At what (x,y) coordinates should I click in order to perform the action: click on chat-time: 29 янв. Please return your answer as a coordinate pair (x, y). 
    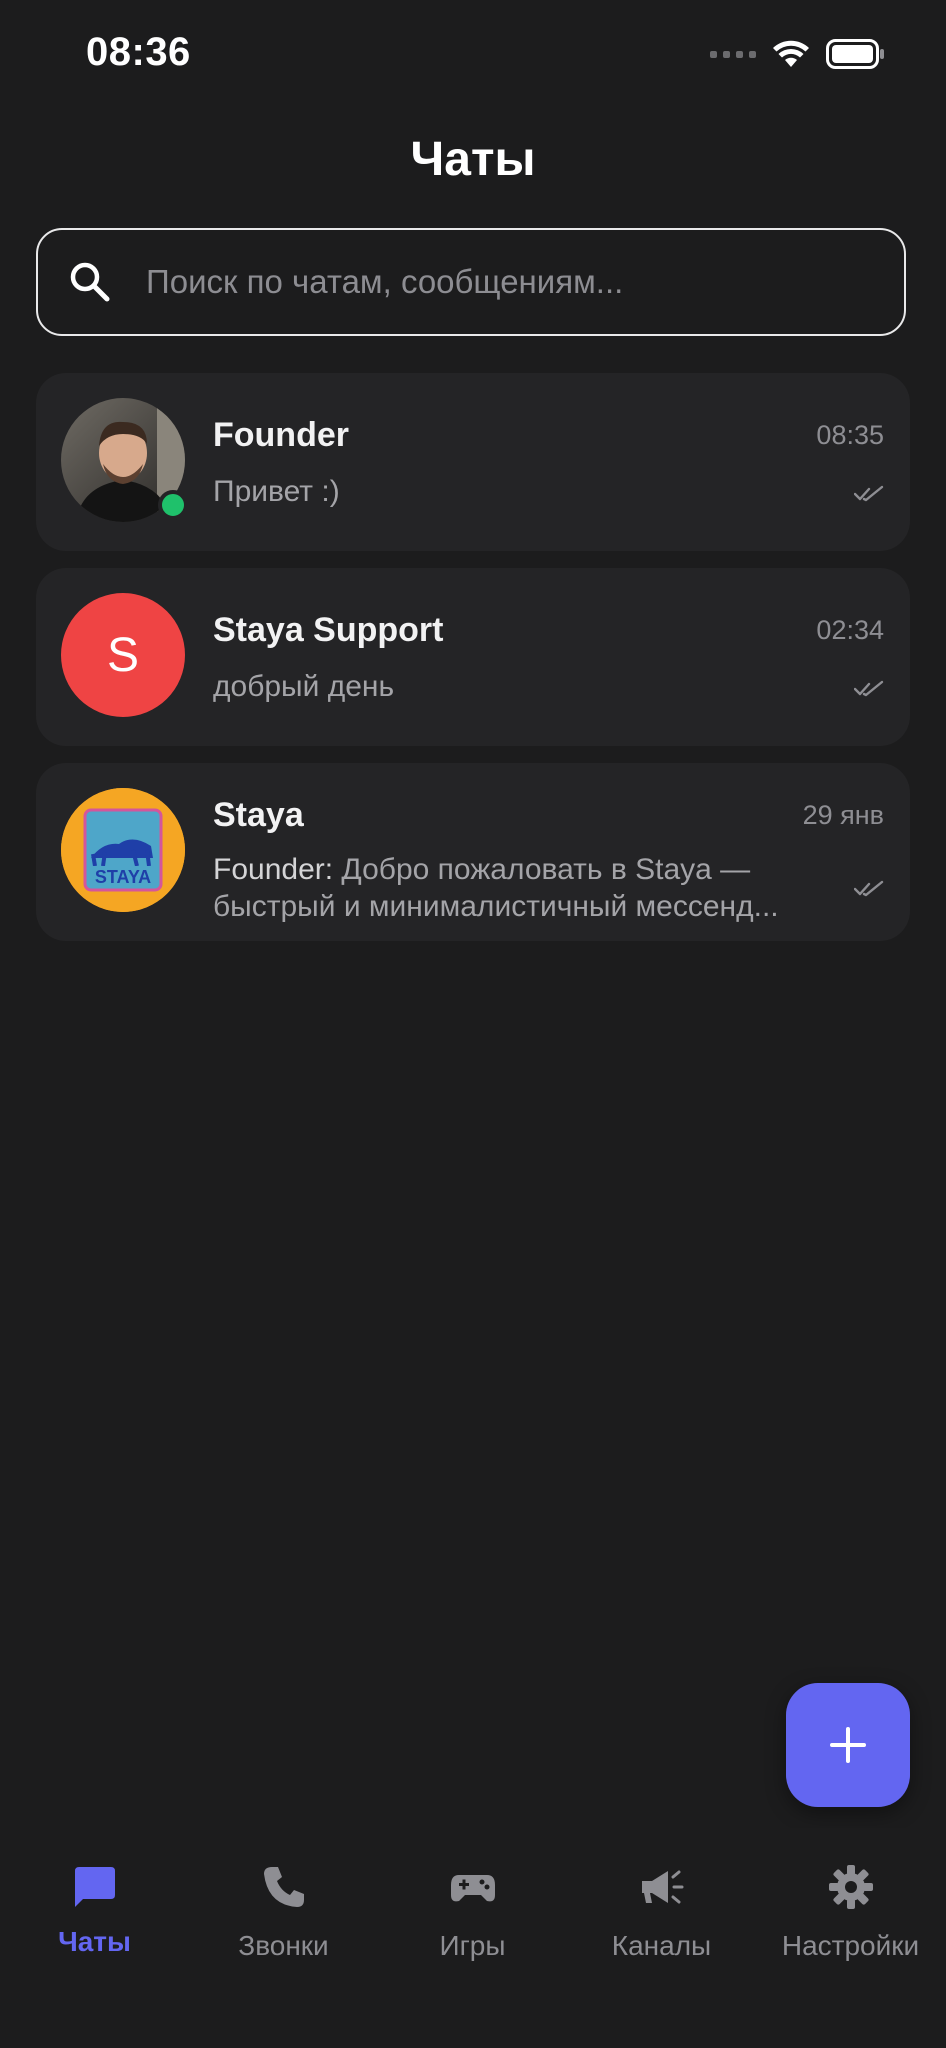
    Looking at the image, I should click on (843, 815).